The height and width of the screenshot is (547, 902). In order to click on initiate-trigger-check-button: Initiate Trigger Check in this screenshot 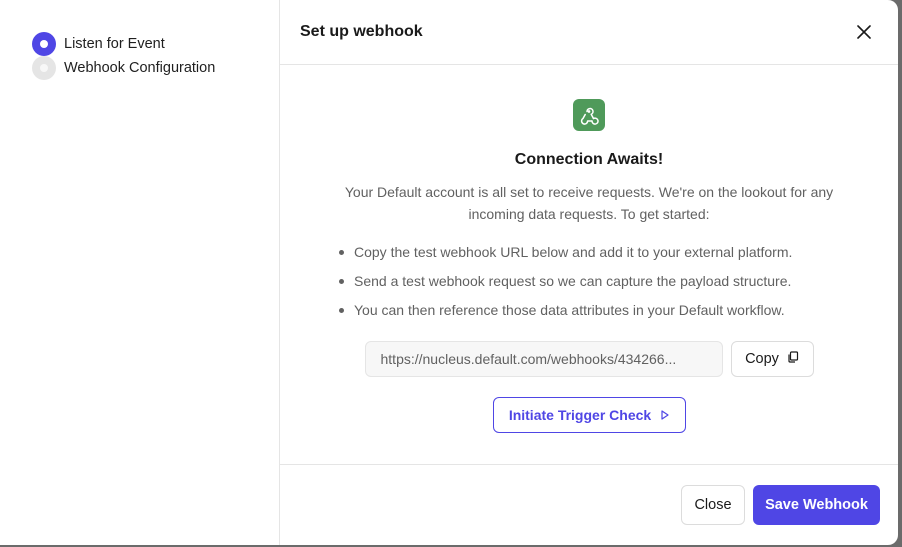, I will do `click(589, 415)`.